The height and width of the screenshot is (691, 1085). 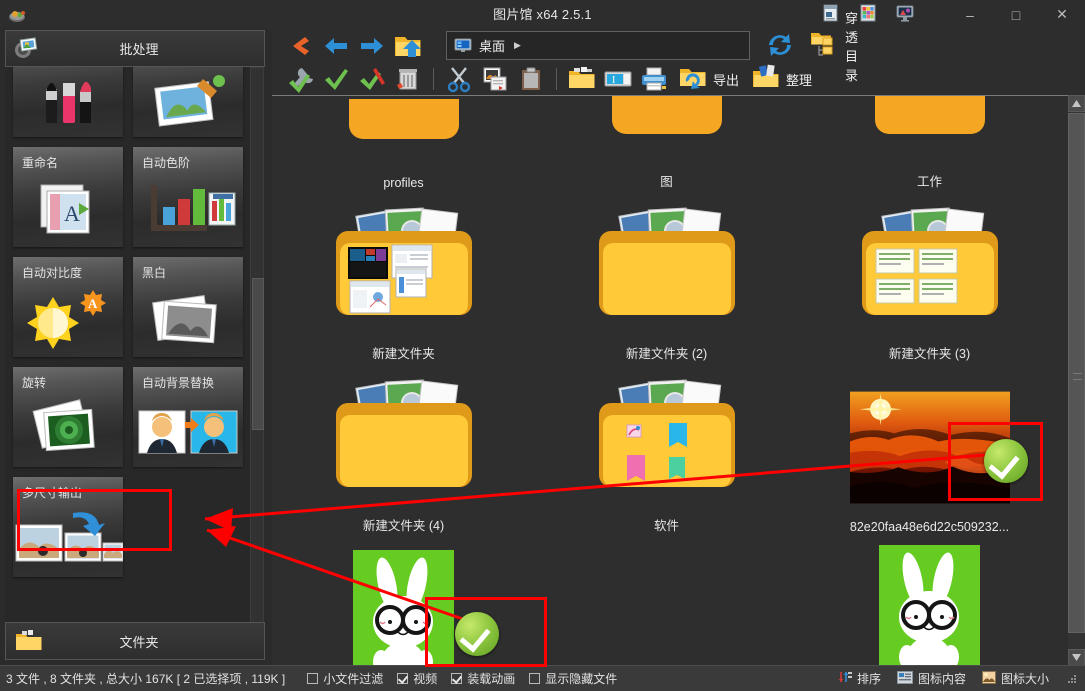 I want to click on content-scrollbar-thumb, so click(x=1076, y=373).